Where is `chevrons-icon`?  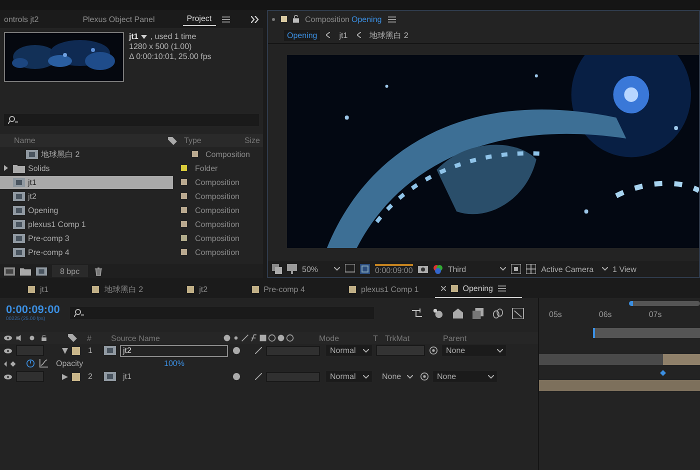 chevrons-icon is located at coordinates (255, 19).